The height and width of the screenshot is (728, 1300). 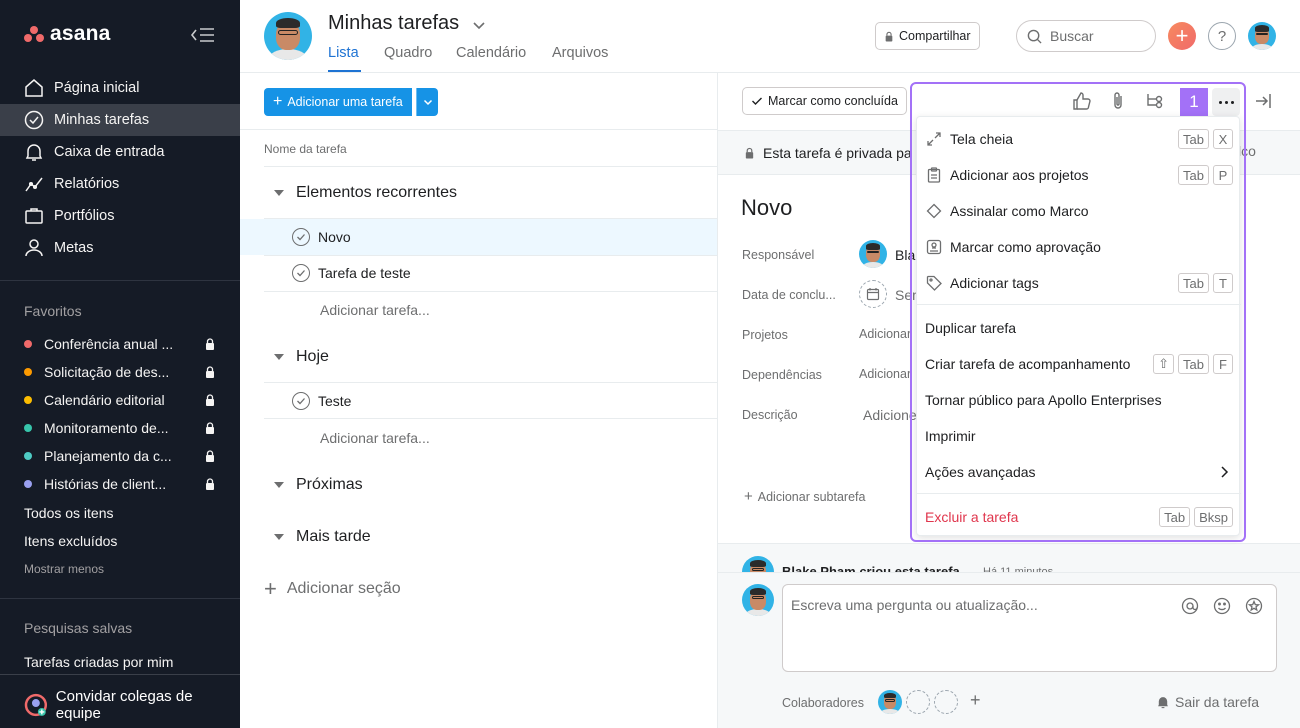 What do you see at coordinates (1263, 101) in the screenshot?
I see `close-pane-icon` at bounding box center [1263, 101].